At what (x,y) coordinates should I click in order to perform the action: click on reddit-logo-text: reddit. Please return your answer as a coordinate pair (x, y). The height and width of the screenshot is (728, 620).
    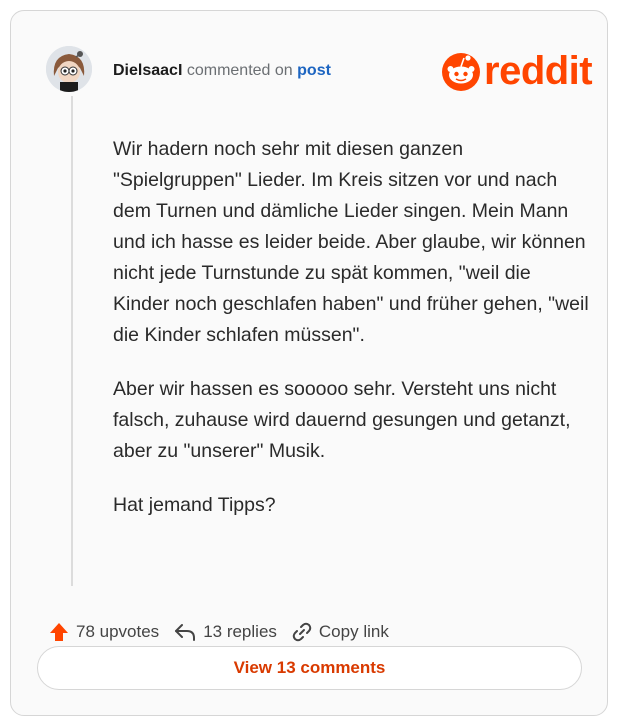
    Looking at the image, I should click on (538, 71).